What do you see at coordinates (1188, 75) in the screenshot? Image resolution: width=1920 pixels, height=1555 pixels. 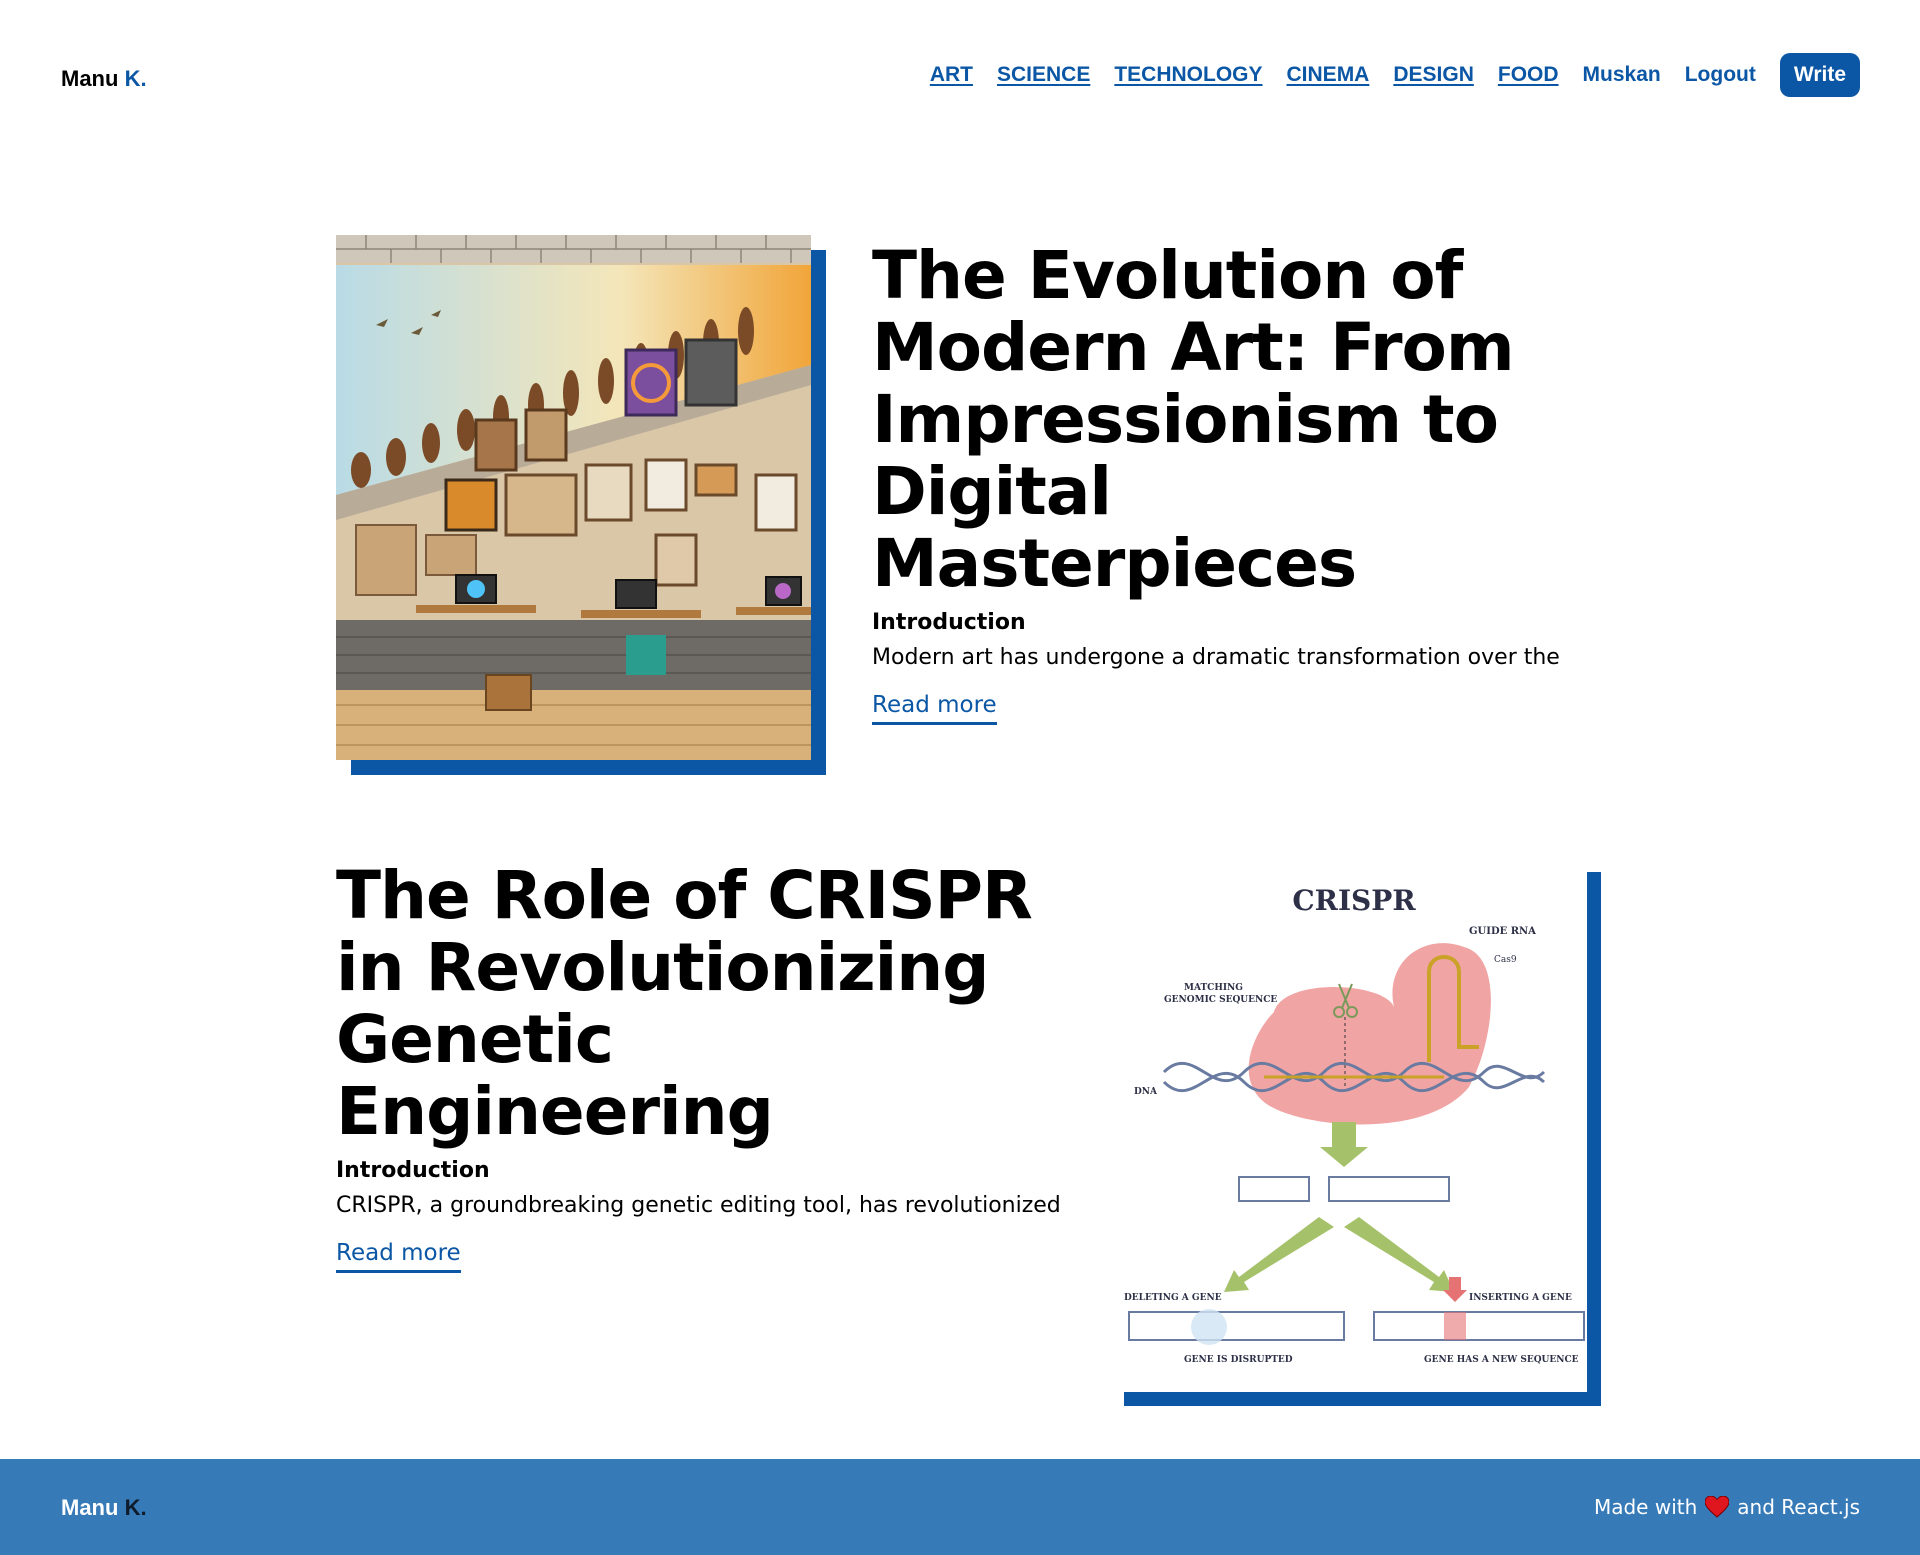 I see `nav-link-technology: TECHNOLOGY` at bounding box center [1188, 75].